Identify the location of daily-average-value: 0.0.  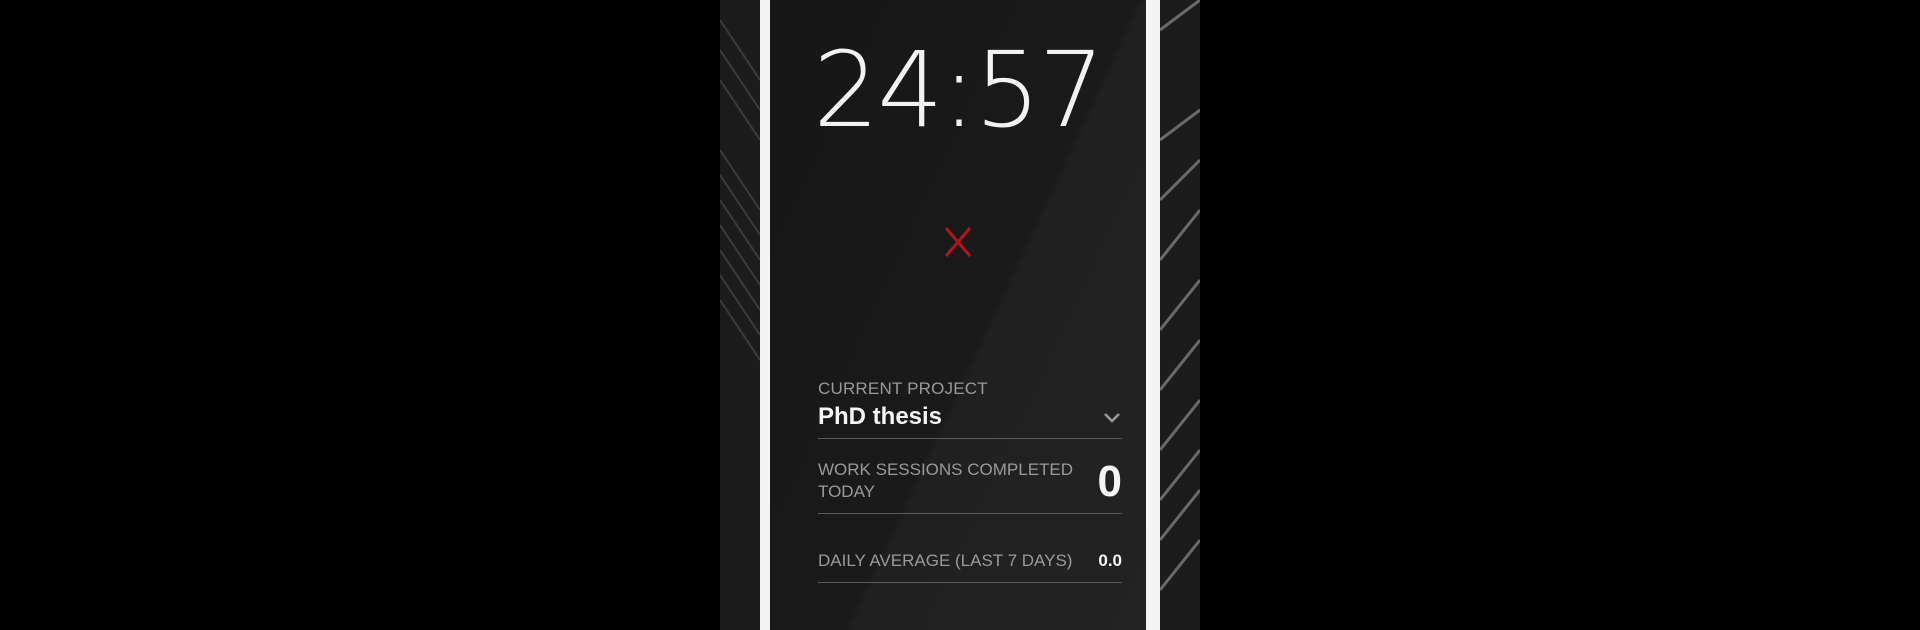
(1110, 560).